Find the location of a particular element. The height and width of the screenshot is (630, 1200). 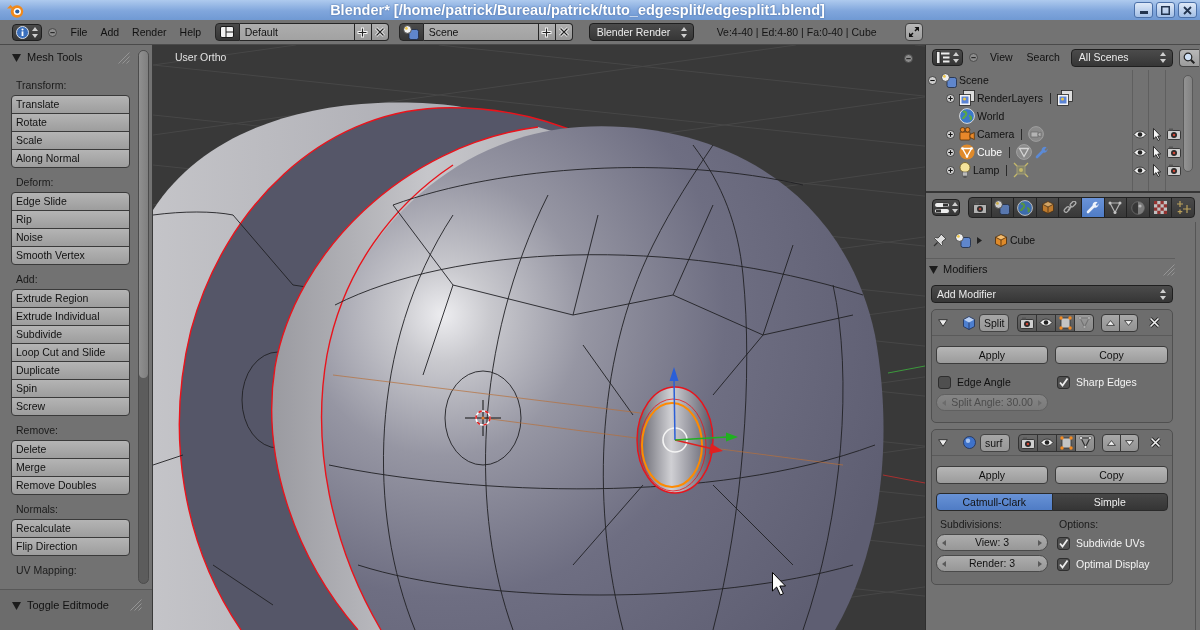

menu-item: Render is located at coordinates (149, 32).